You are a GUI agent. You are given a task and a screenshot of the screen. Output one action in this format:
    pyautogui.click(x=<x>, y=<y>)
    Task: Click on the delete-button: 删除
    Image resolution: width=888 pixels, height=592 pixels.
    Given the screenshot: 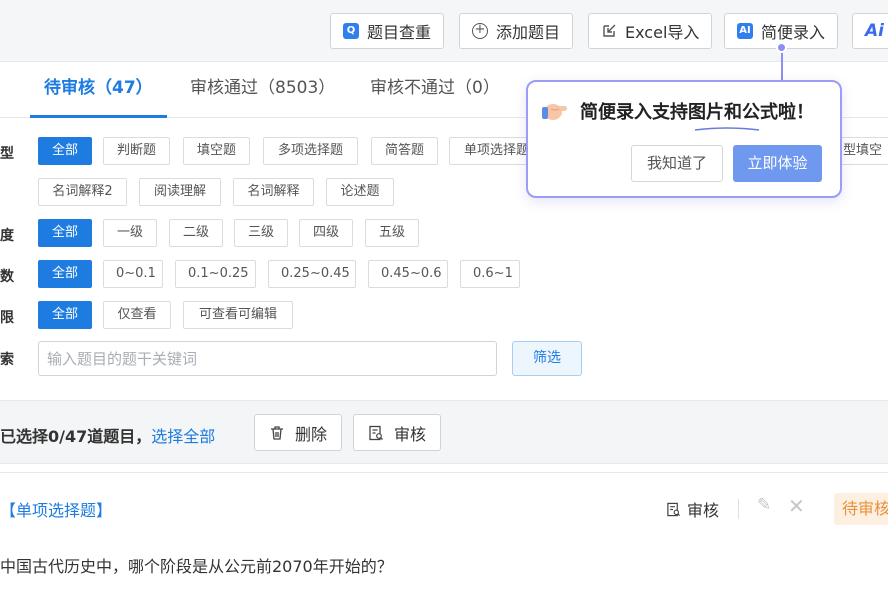 What is the action you would take?
    pyautogui.click(x=298, y=432)
    